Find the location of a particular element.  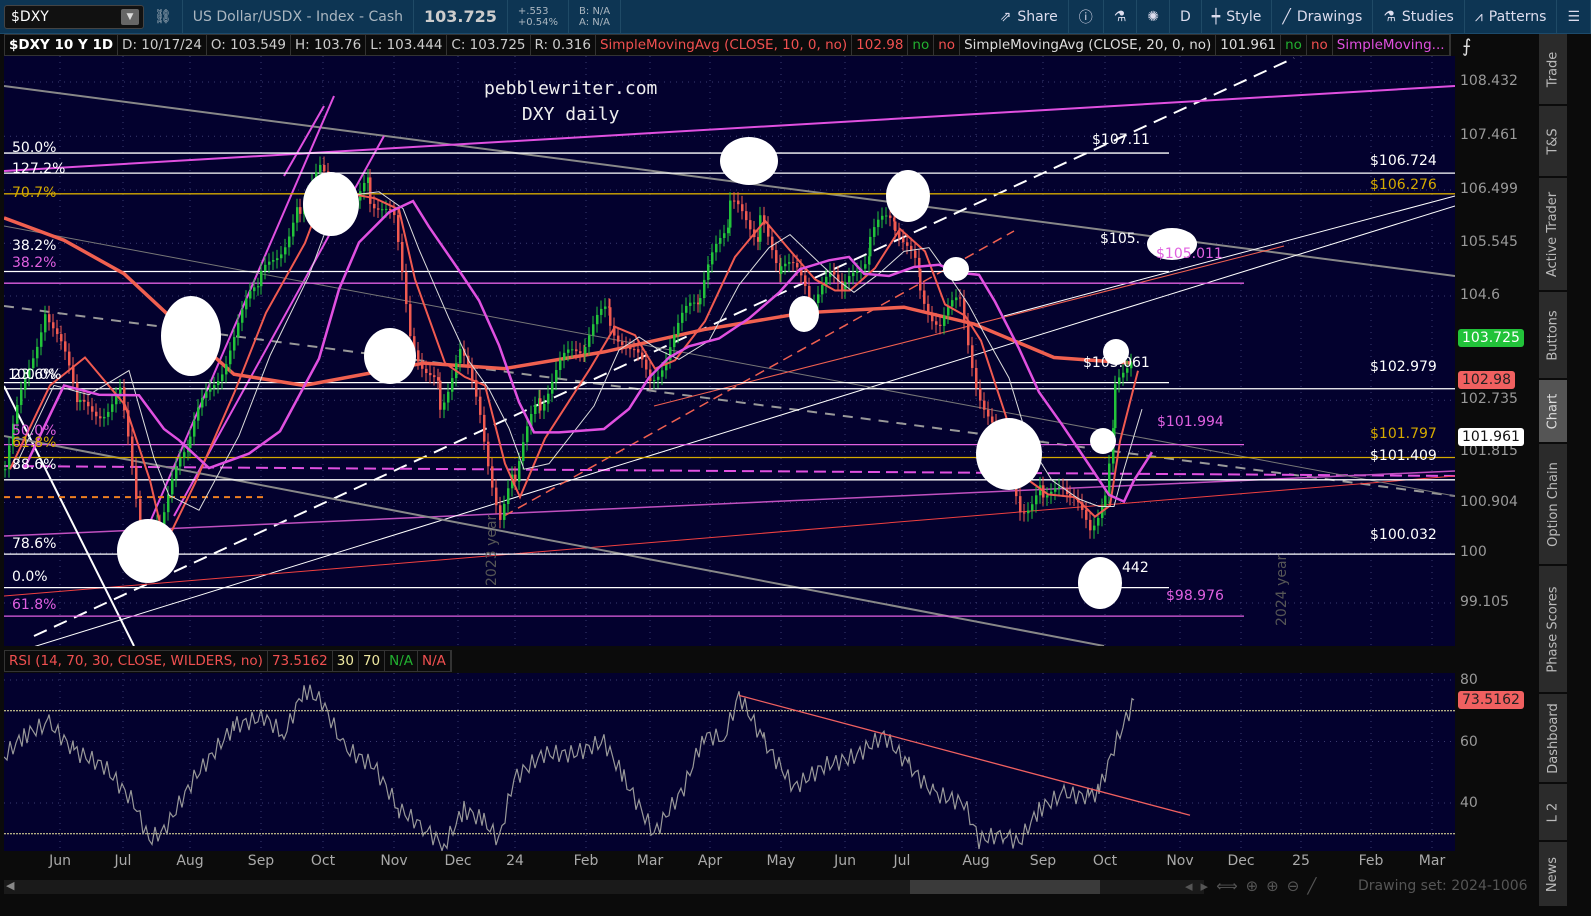

side-tab-dashboard: Dashboard is located at coordinates (1553, 738).